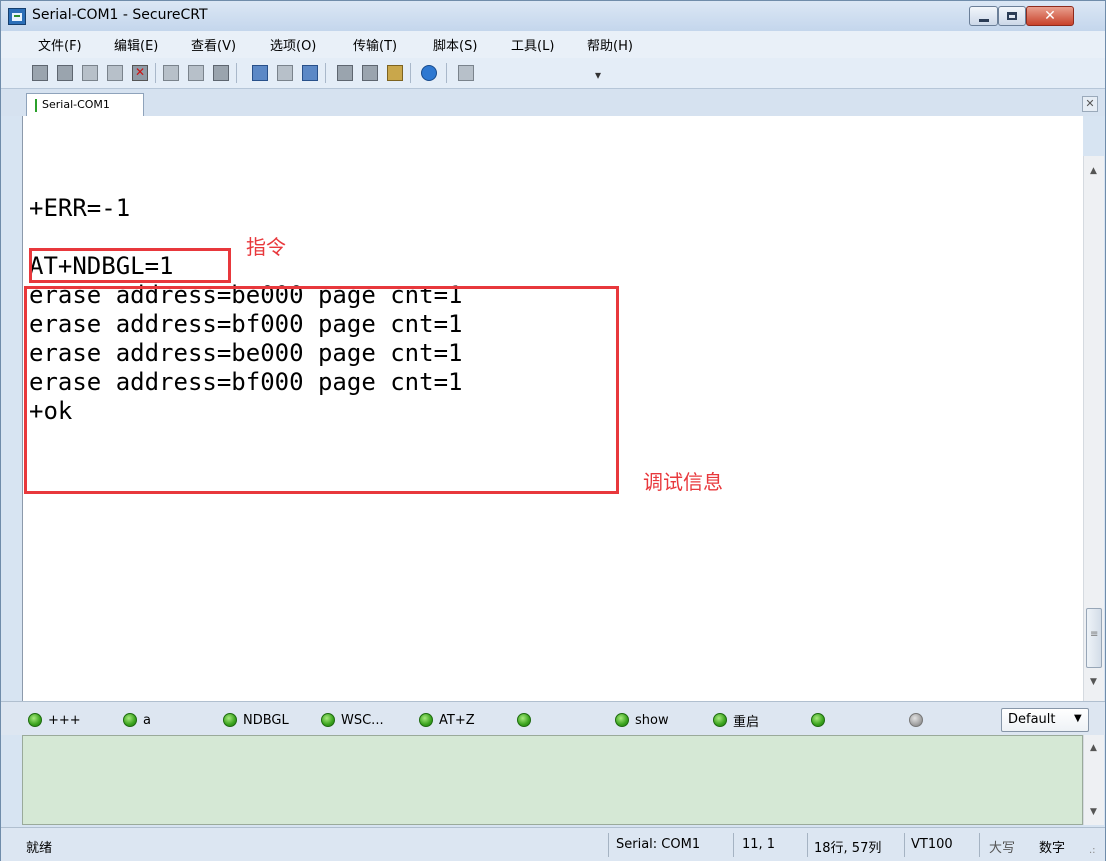  I want to click on global-options-icon, so click(370, 73).